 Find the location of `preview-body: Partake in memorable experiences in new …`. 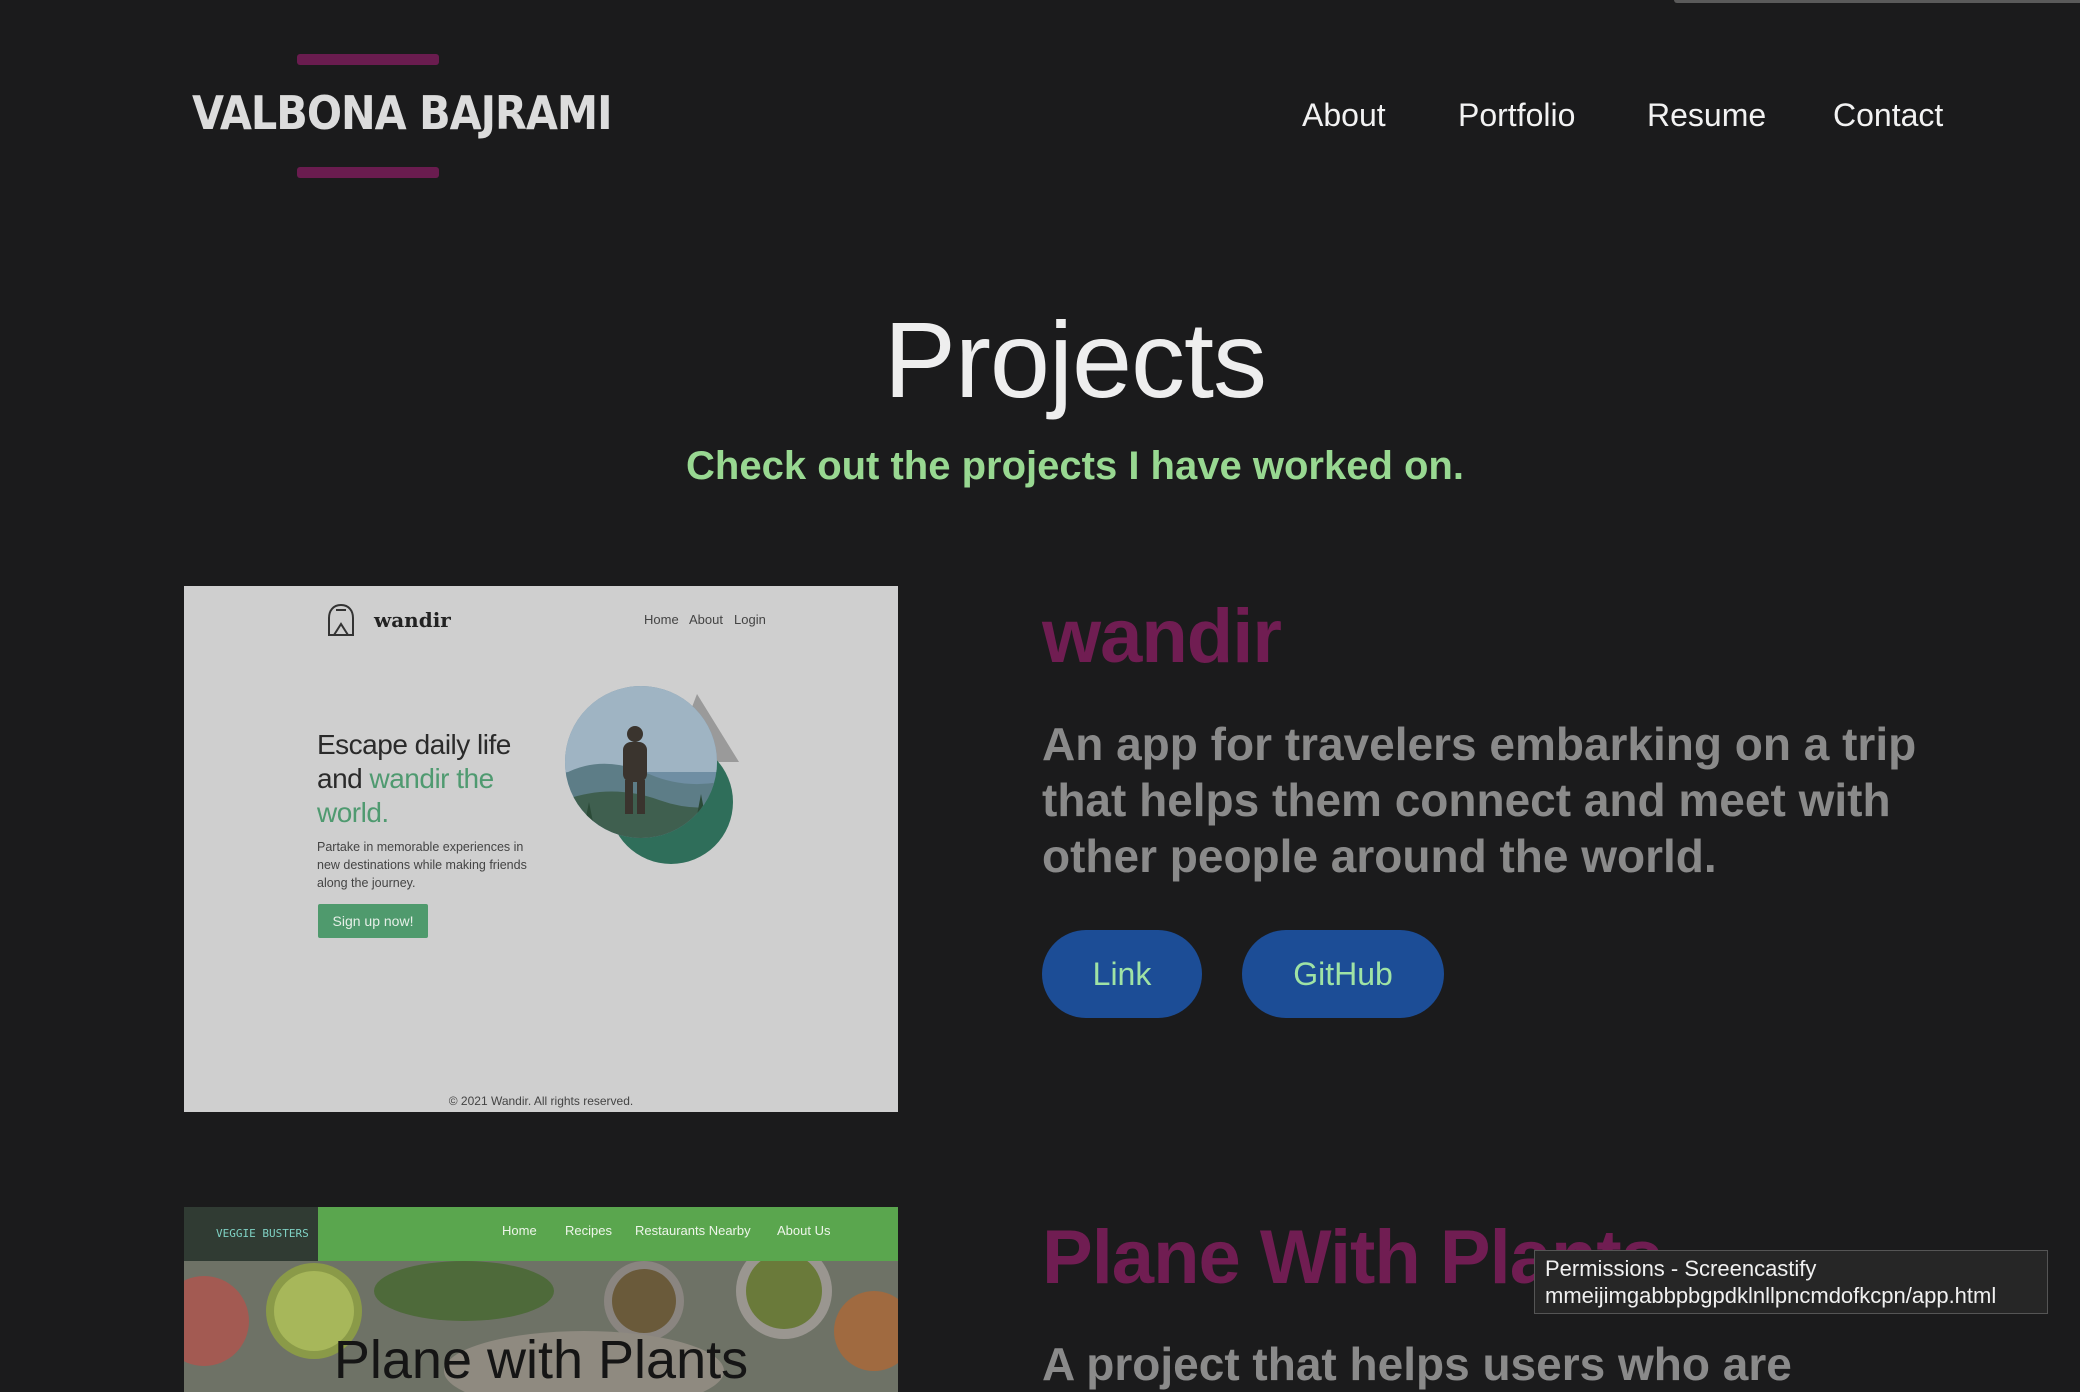

preview-body: Partake in memorable experiences in new … is located at coordinates (422, 865).